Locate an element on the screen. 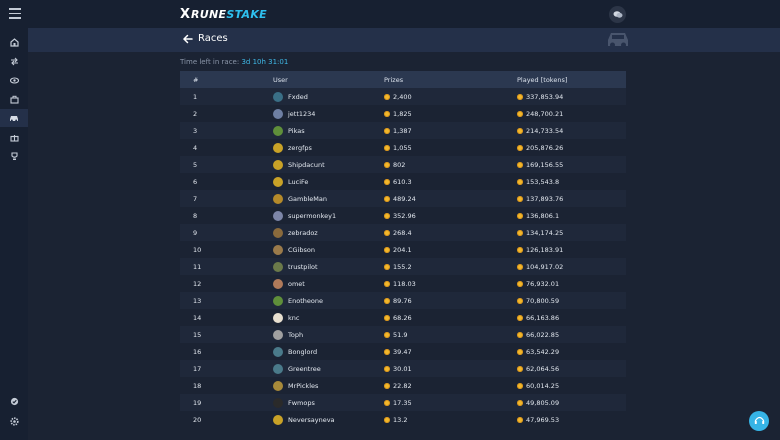 This screenshot has width=780, height=440. logo: X RUNE STAKE is located at coordinates (223, 14).